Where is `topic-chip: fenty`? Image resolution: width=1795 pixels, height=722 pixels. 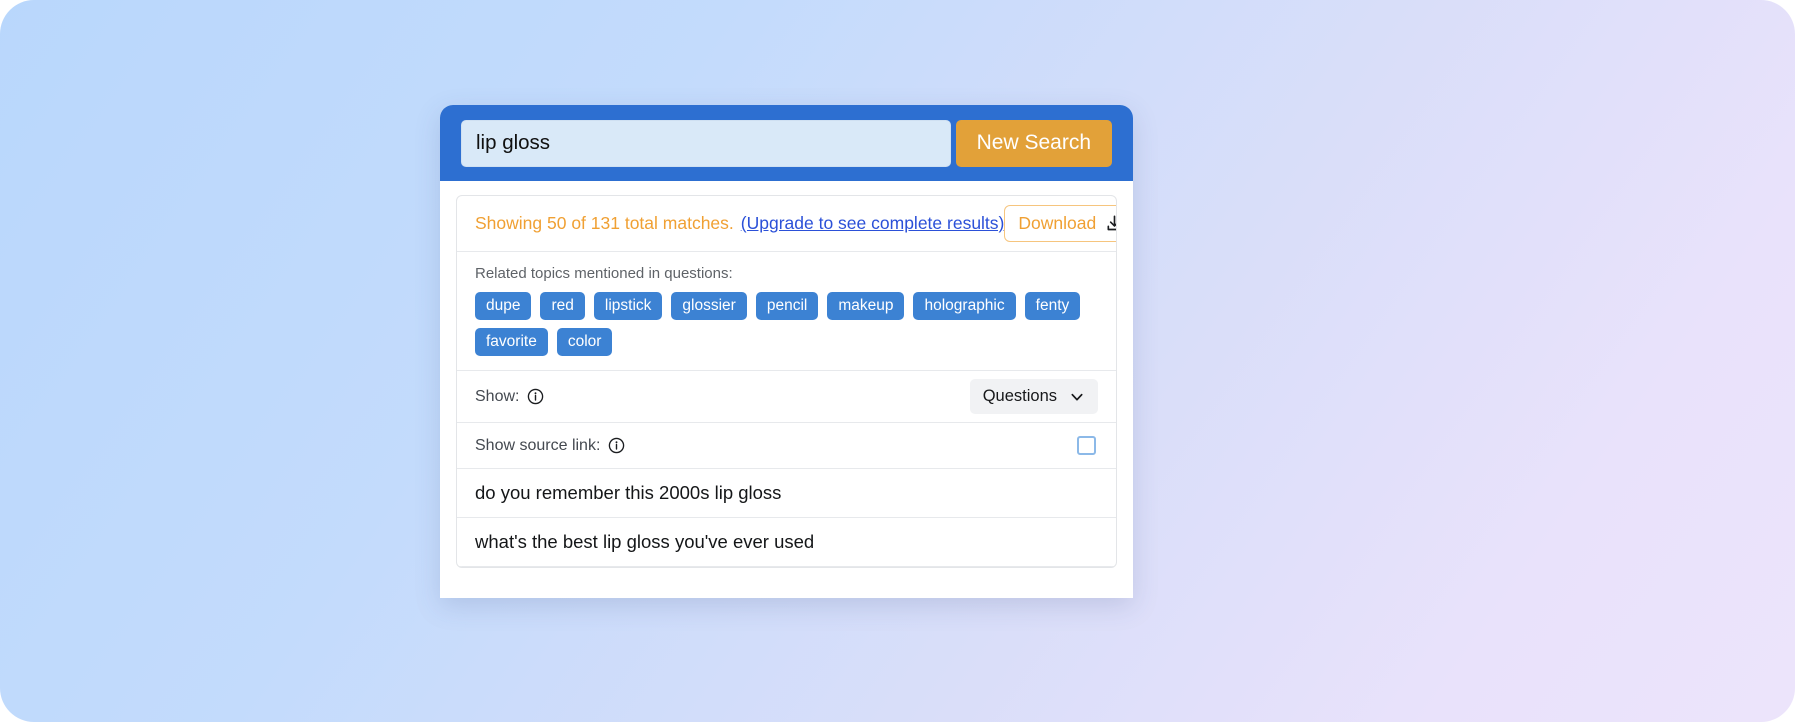
topic-chip: fenty is located at coordinates (1052, 306).